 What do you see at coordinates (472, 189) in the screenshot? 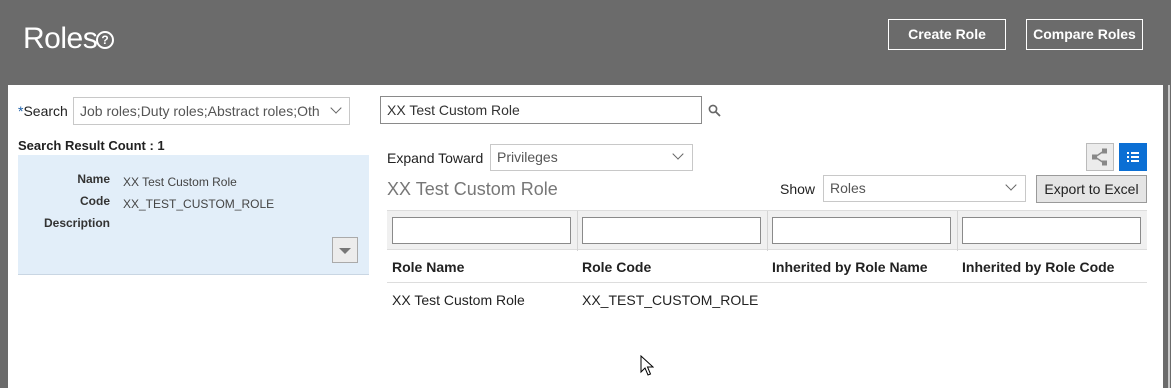
I see `selected-role-heading: XX Test Custom Role` at bounding box center [472, 189].